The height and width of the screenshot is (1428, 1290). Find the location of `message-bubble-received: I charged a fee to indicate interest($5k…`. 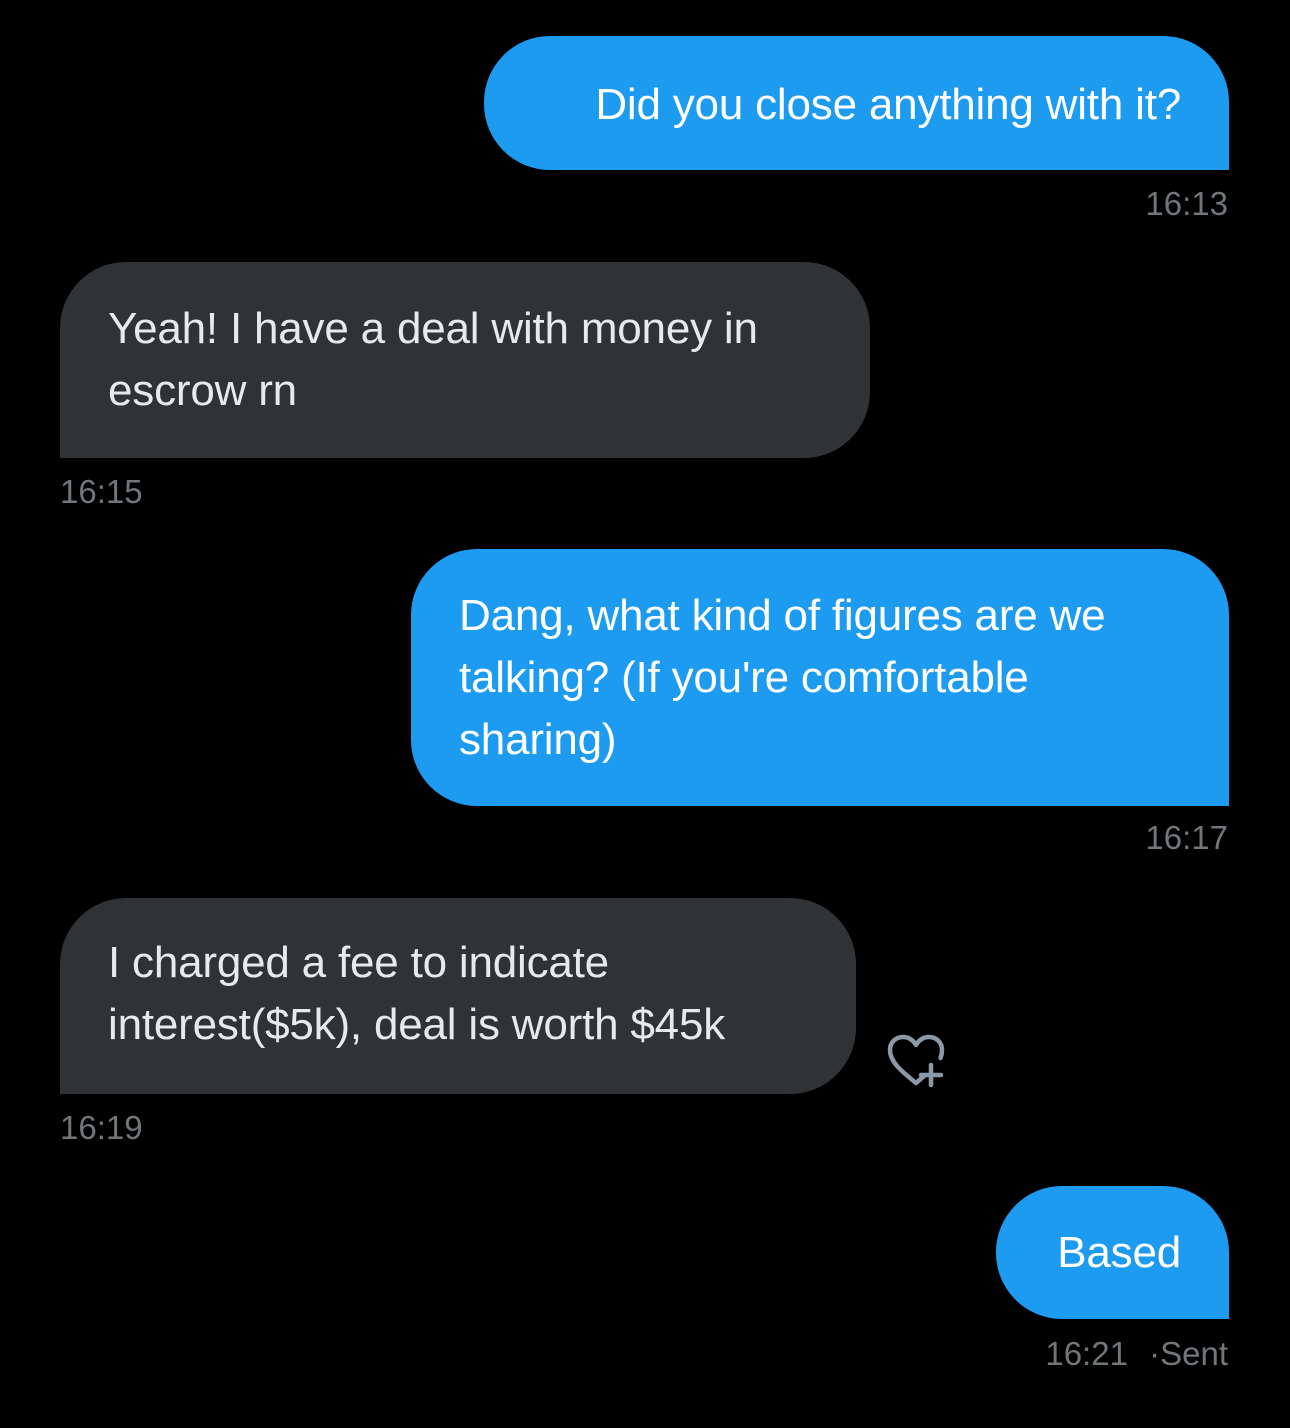

message-bubble-received: I charged a fee to indicate interest($5k… is located at coordinates (458, 996).